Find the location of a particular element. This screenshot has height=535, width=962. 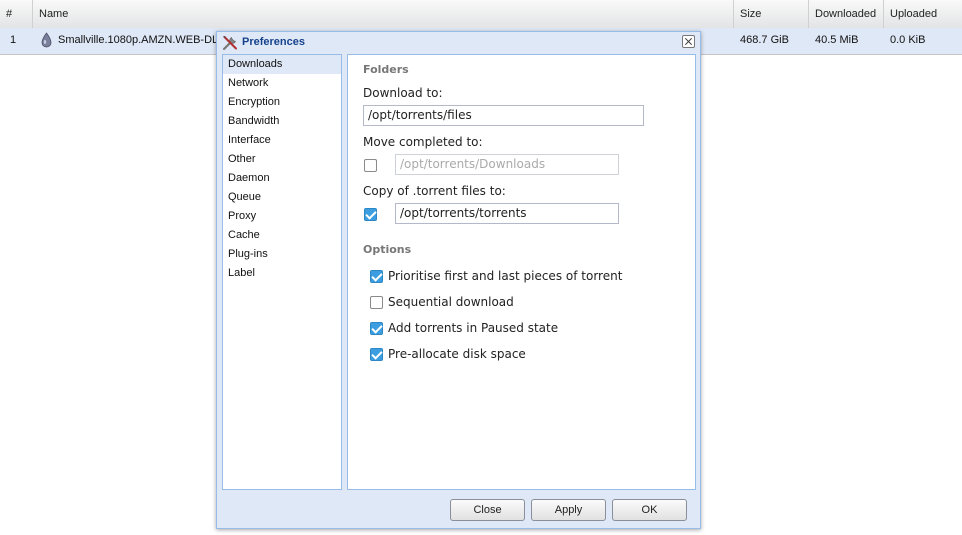

nav-item-queue: Queue is located at coordinates (282, 197).